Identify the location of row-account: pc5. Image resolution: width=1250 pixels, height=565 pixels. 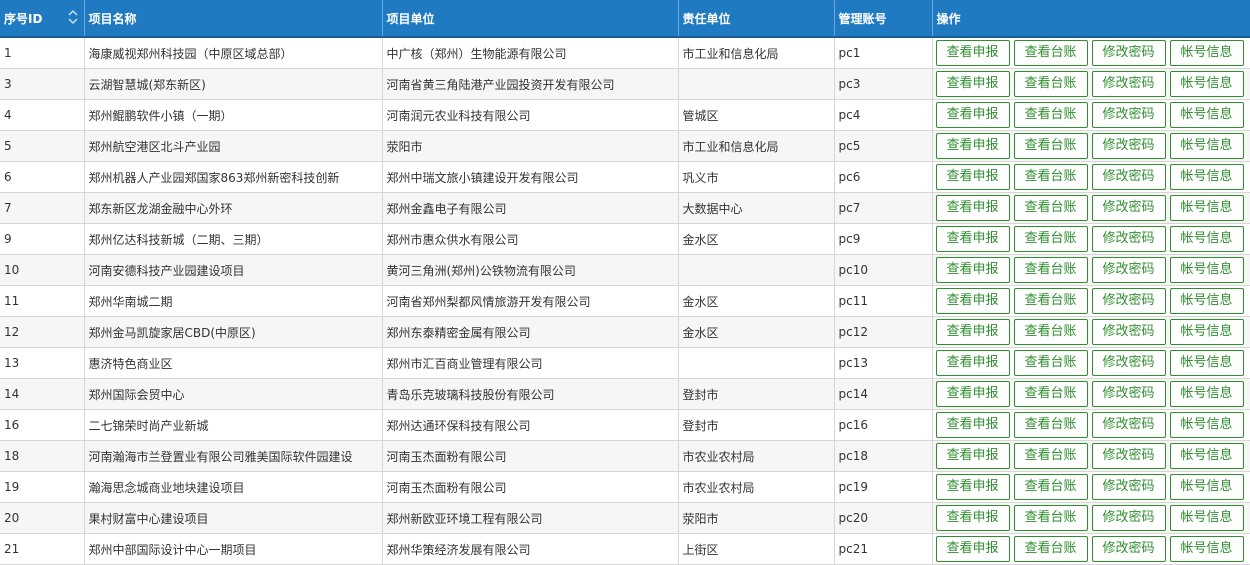
(883, 146).